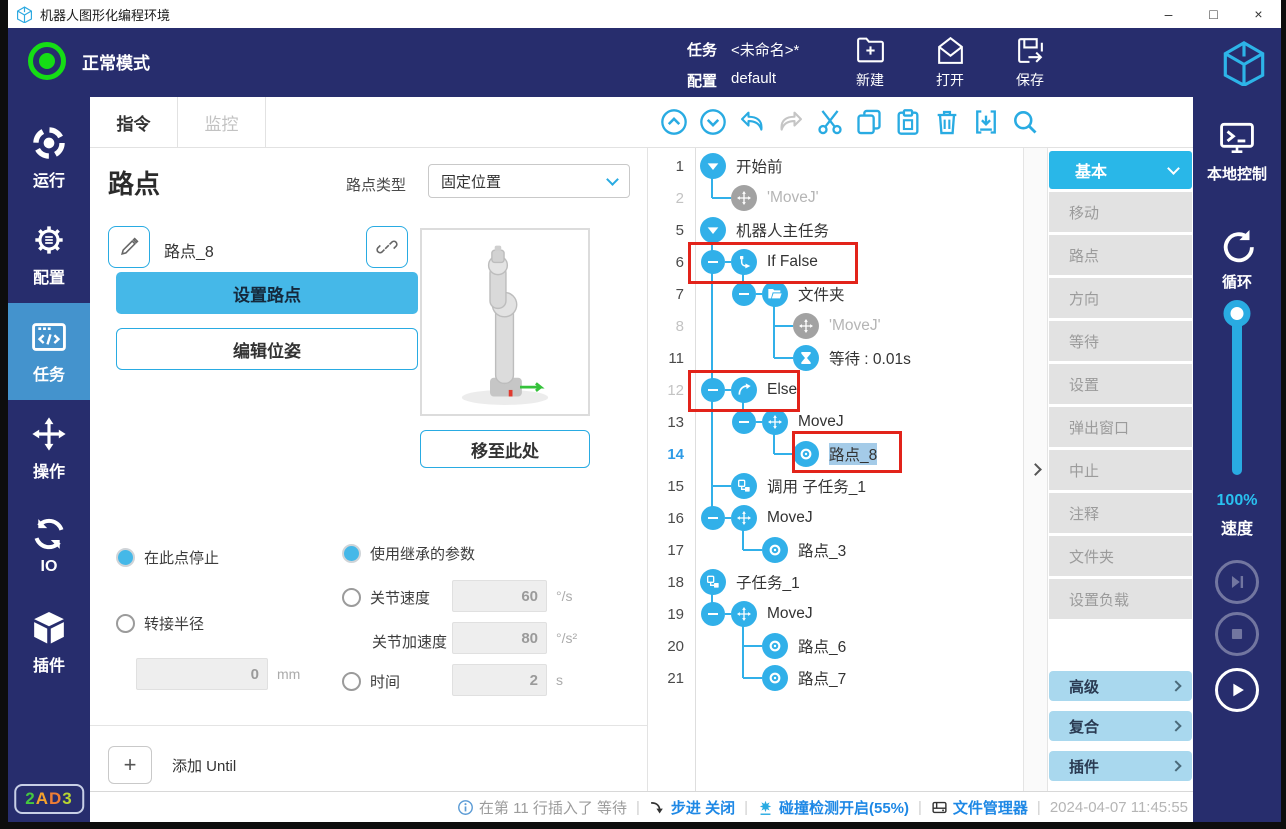 The image size is (1286, 829). I want to click on pencil-icon, so click(129, 247).